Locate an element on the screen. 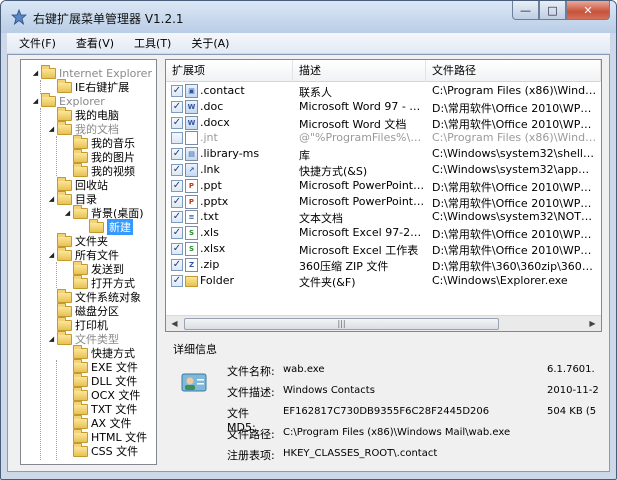  row-checkbox is located at coordinates (177, 138).